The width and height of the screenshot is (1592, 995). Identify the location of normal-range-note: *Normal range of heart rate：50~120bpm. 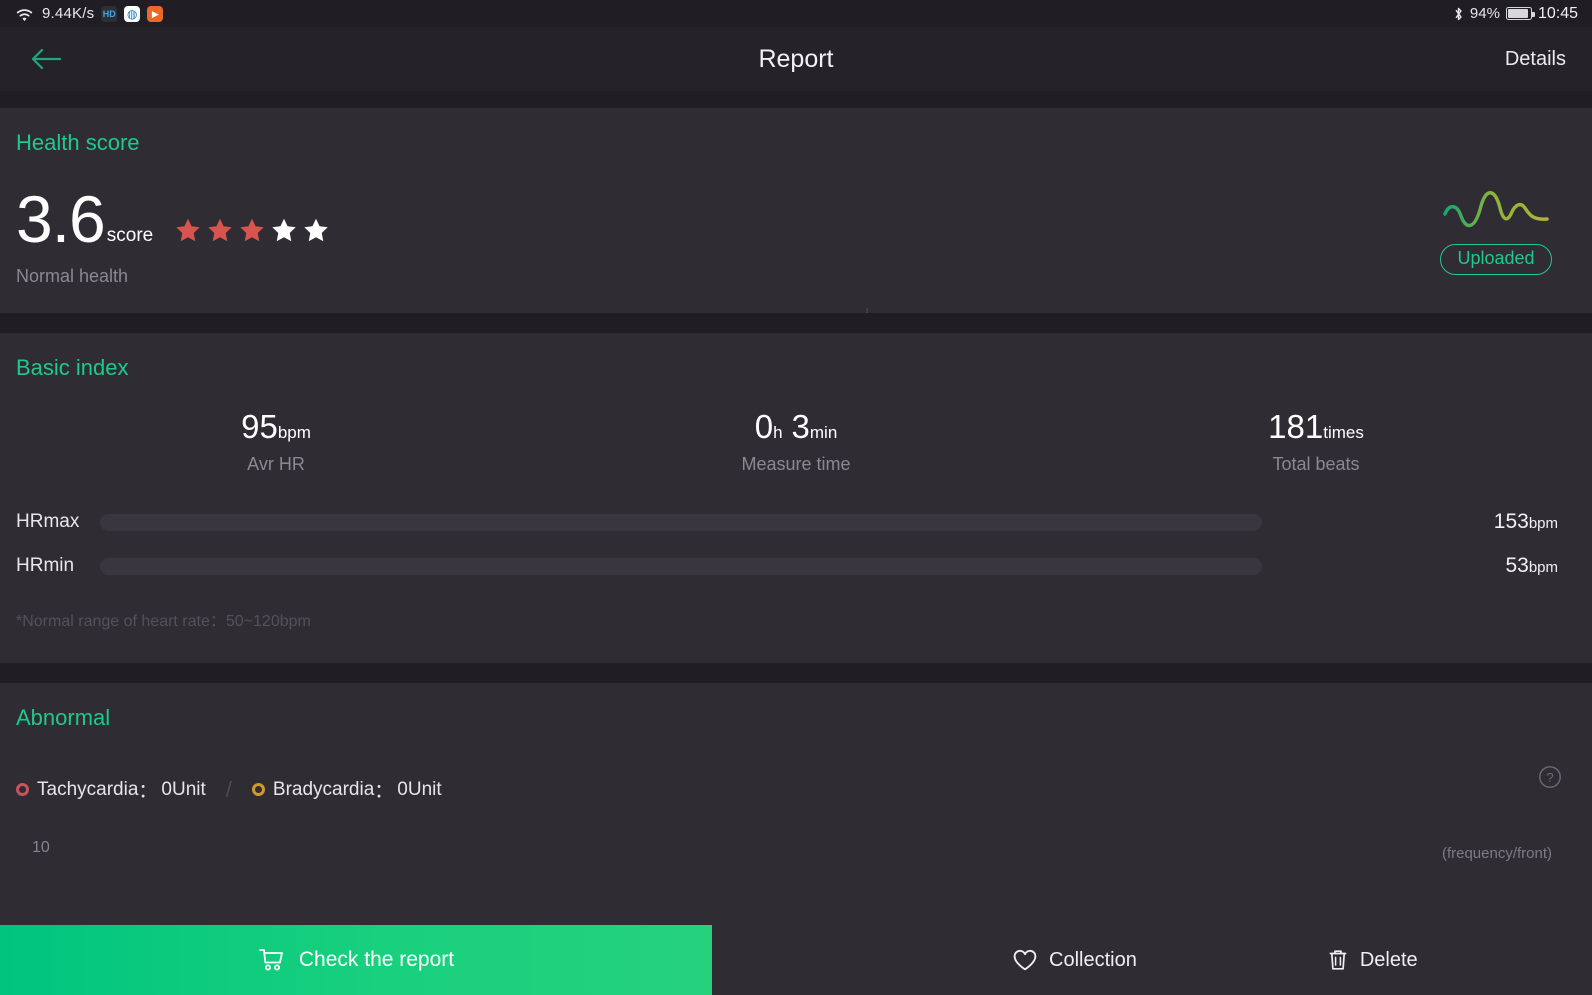
(163, 622).